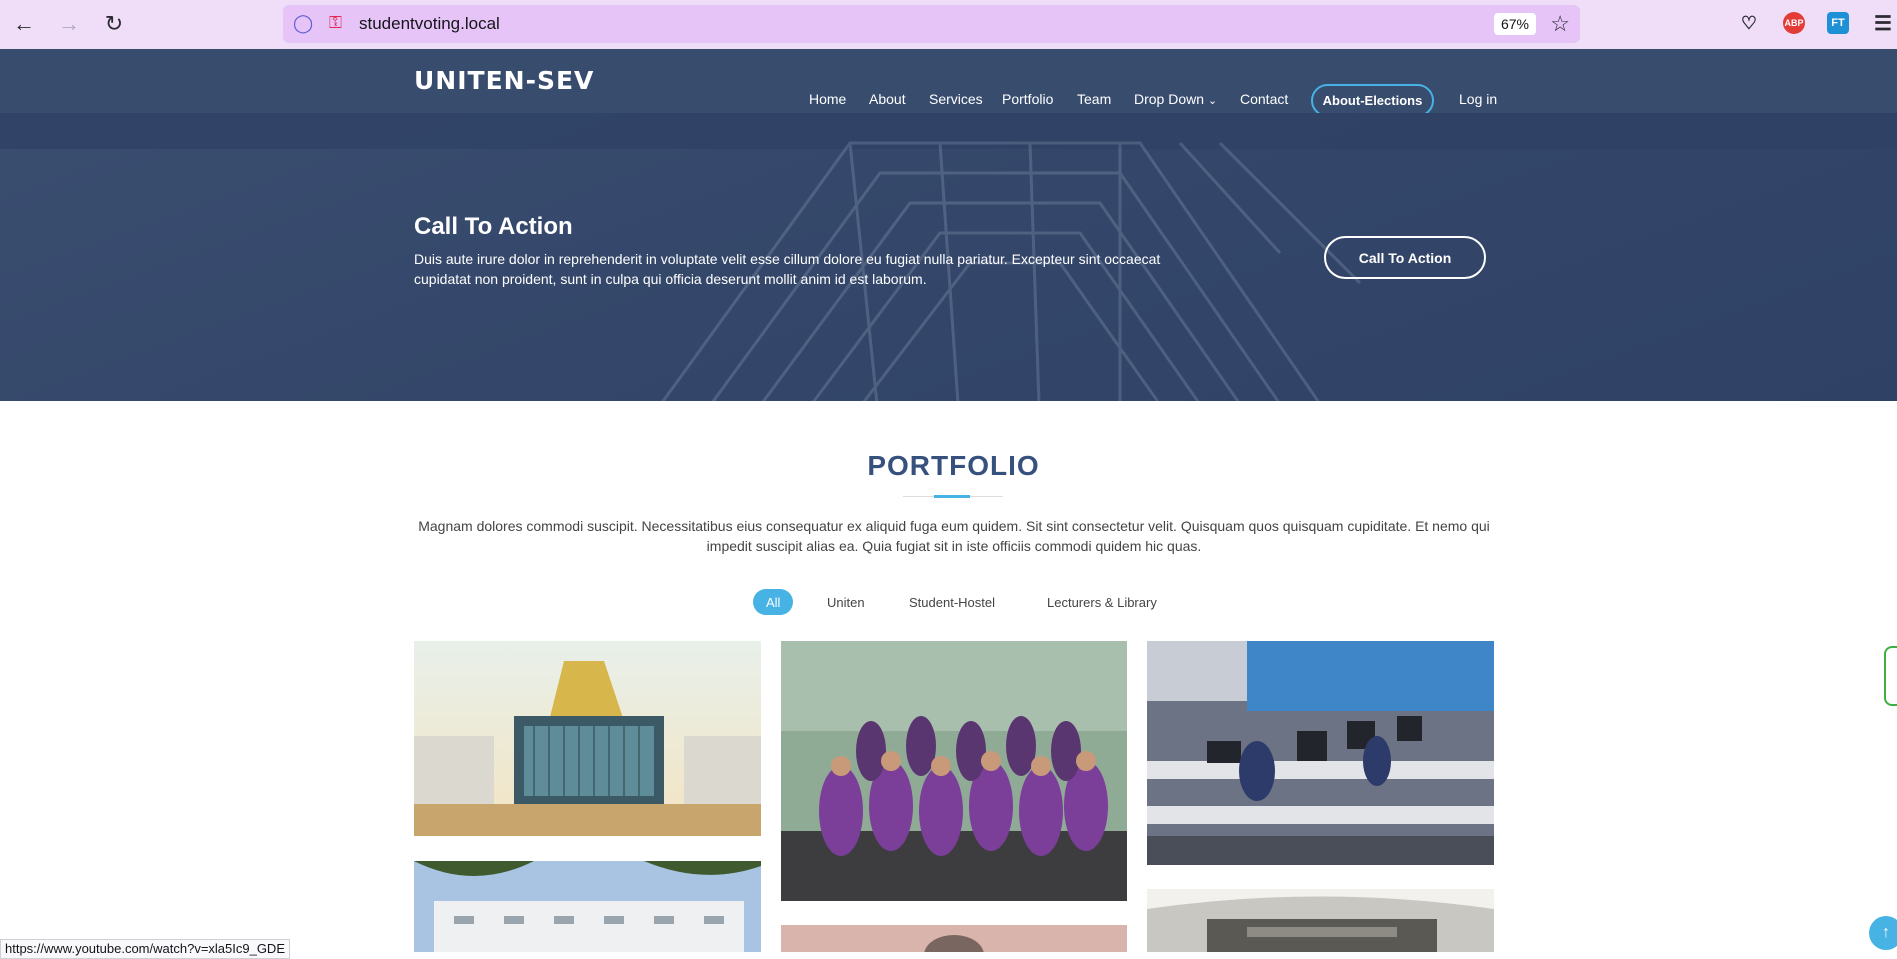  I want to click on nav-team: Team, so click(1094, 99).